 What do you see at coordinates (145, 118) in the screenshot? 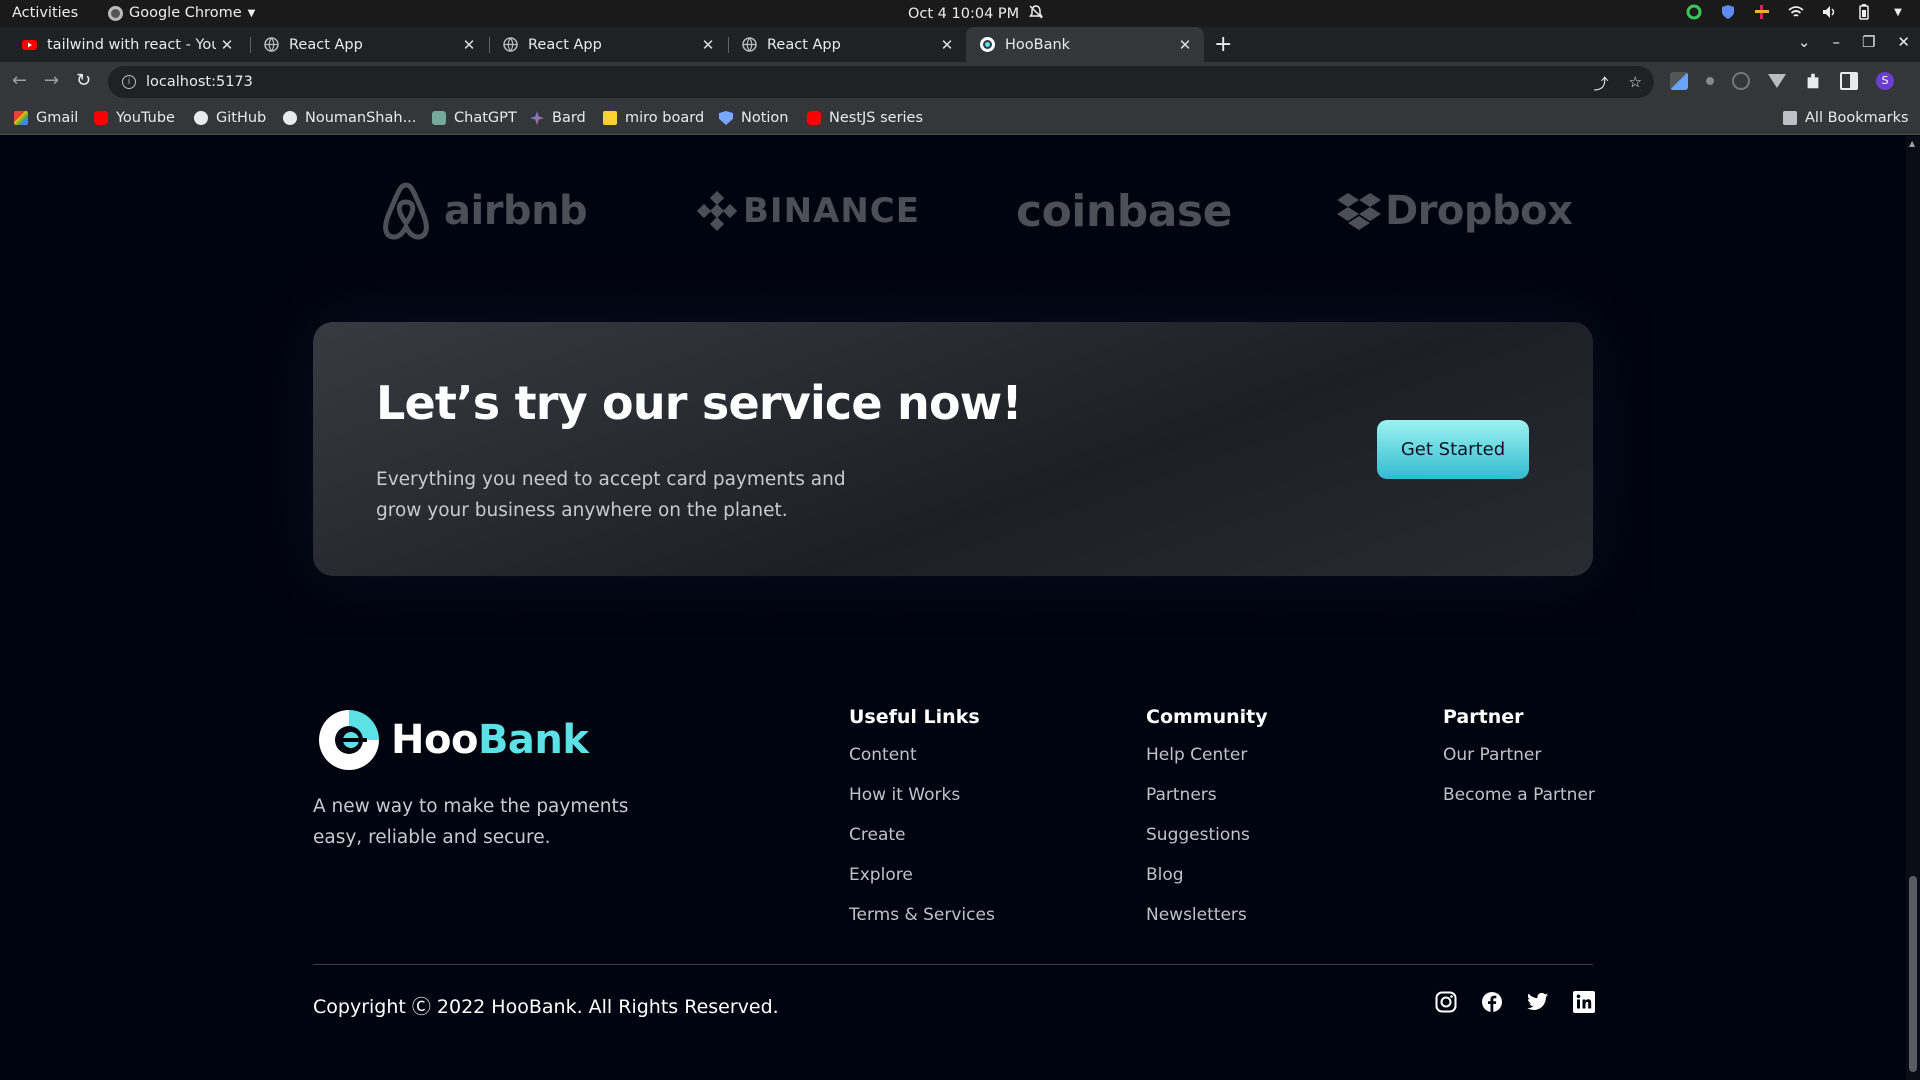
I see `bookmark-label: YouTube` at bounding box center [145, 118].